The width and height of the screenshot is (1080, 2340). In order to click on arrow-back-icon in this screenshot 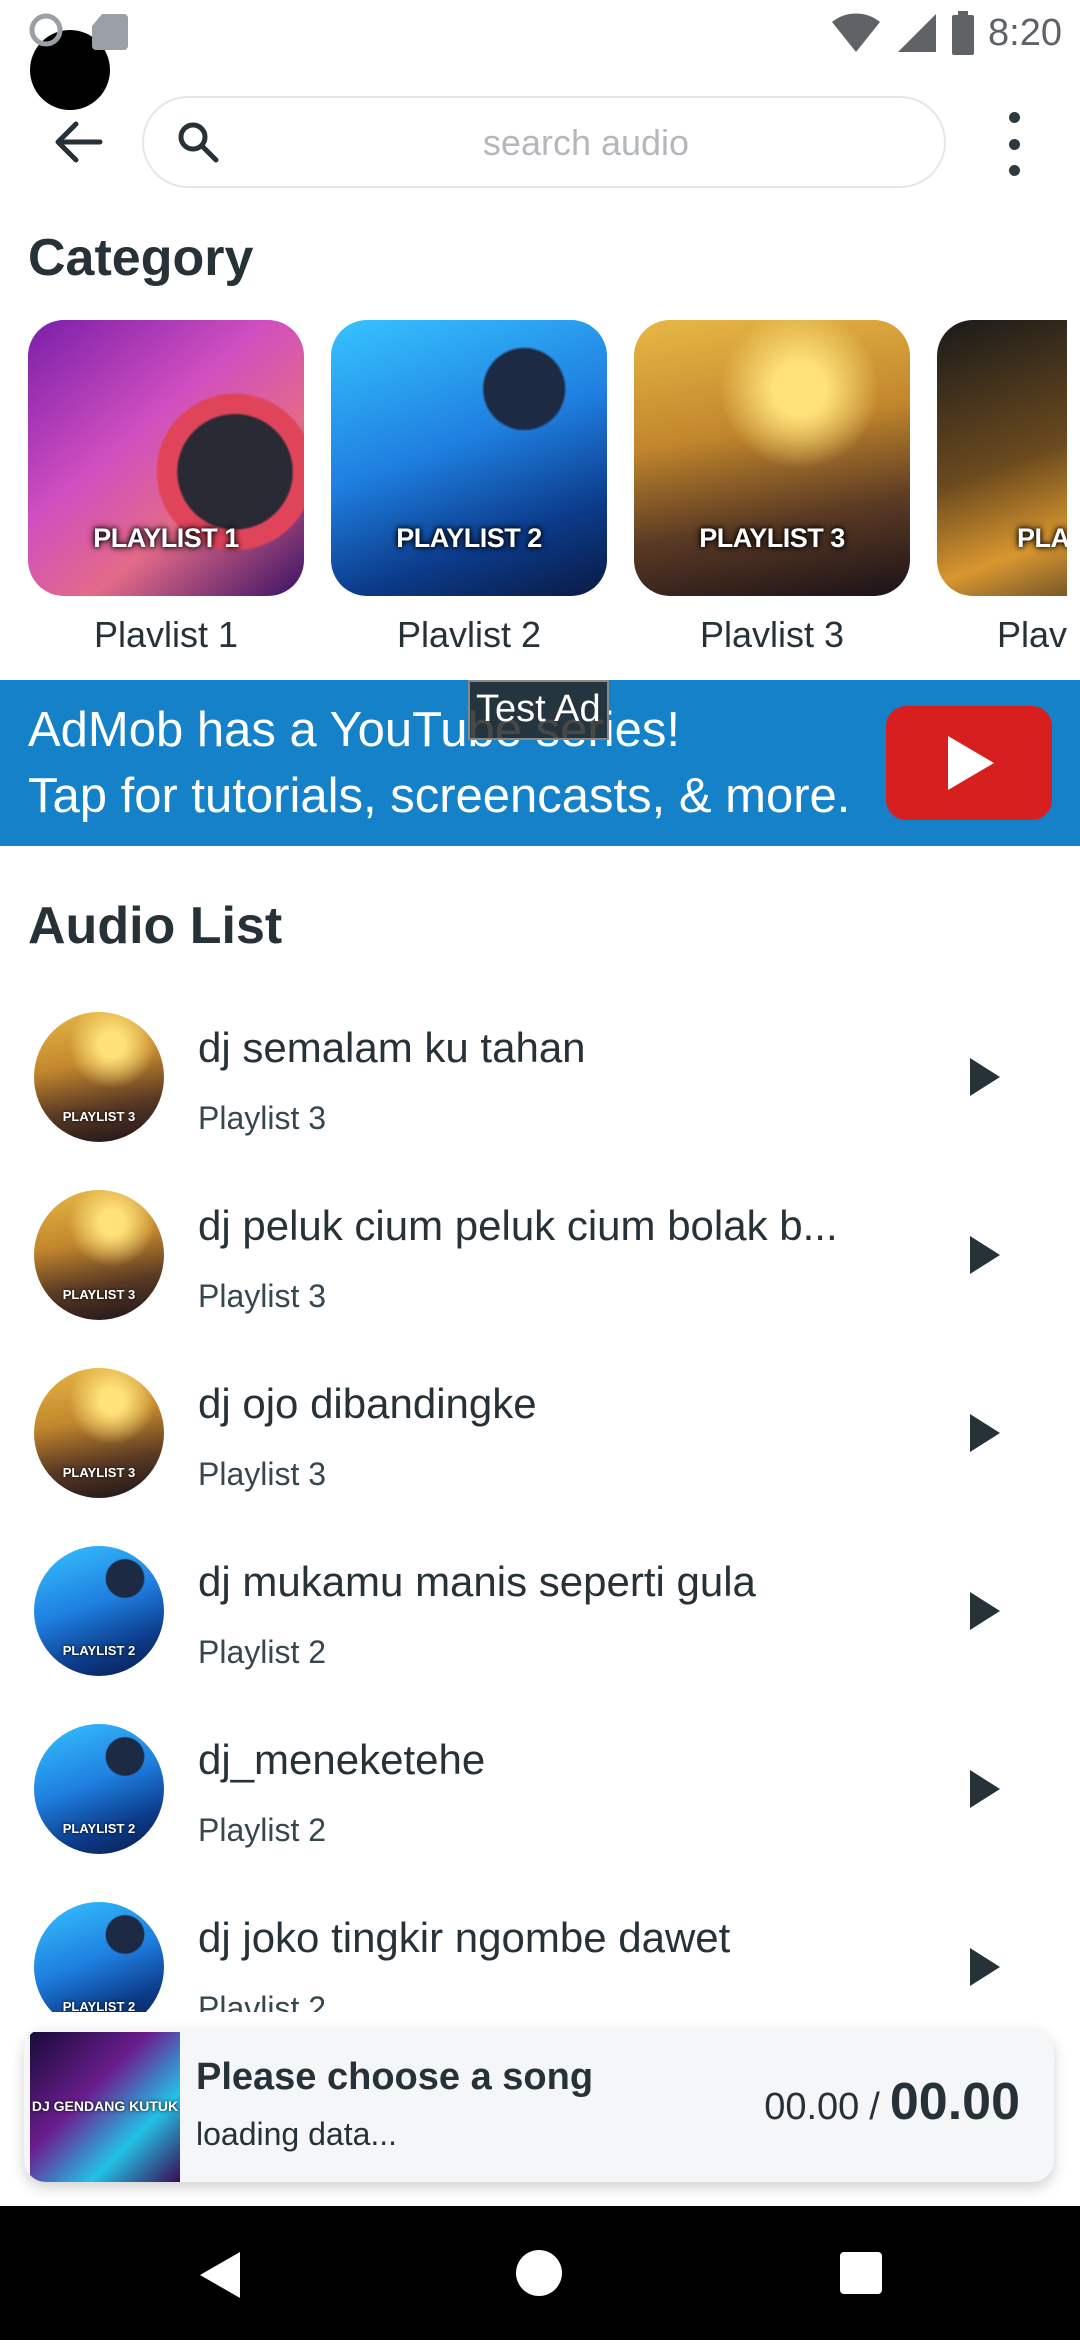, I will do `click(79, 142)`.